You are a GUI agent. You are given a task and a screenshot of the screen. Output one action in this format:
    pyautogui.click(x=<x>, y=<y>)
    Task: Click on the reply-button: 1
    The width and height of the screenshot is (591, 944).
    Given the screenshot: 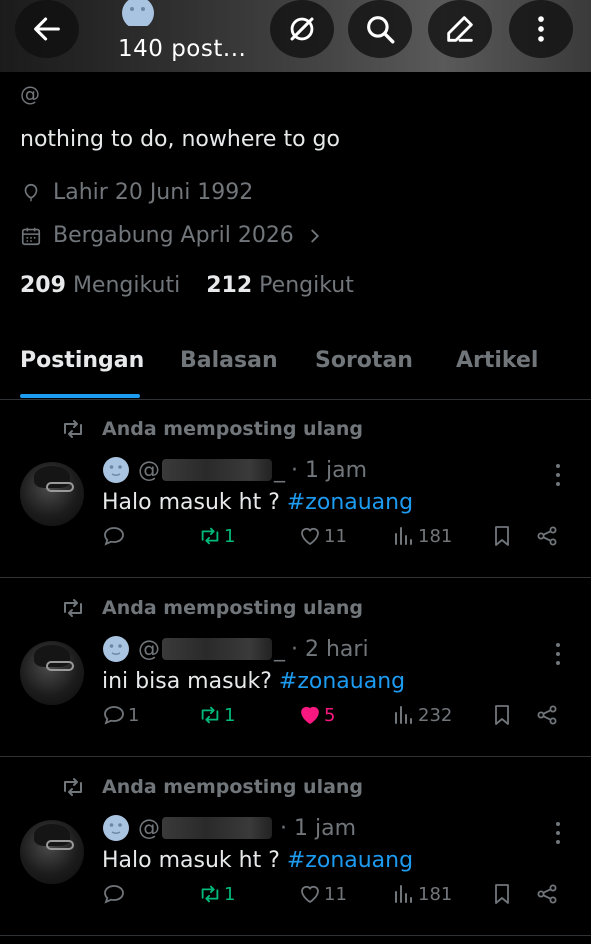 What is the action you would take?
    pyautogui.click(x=120, y=715)
    